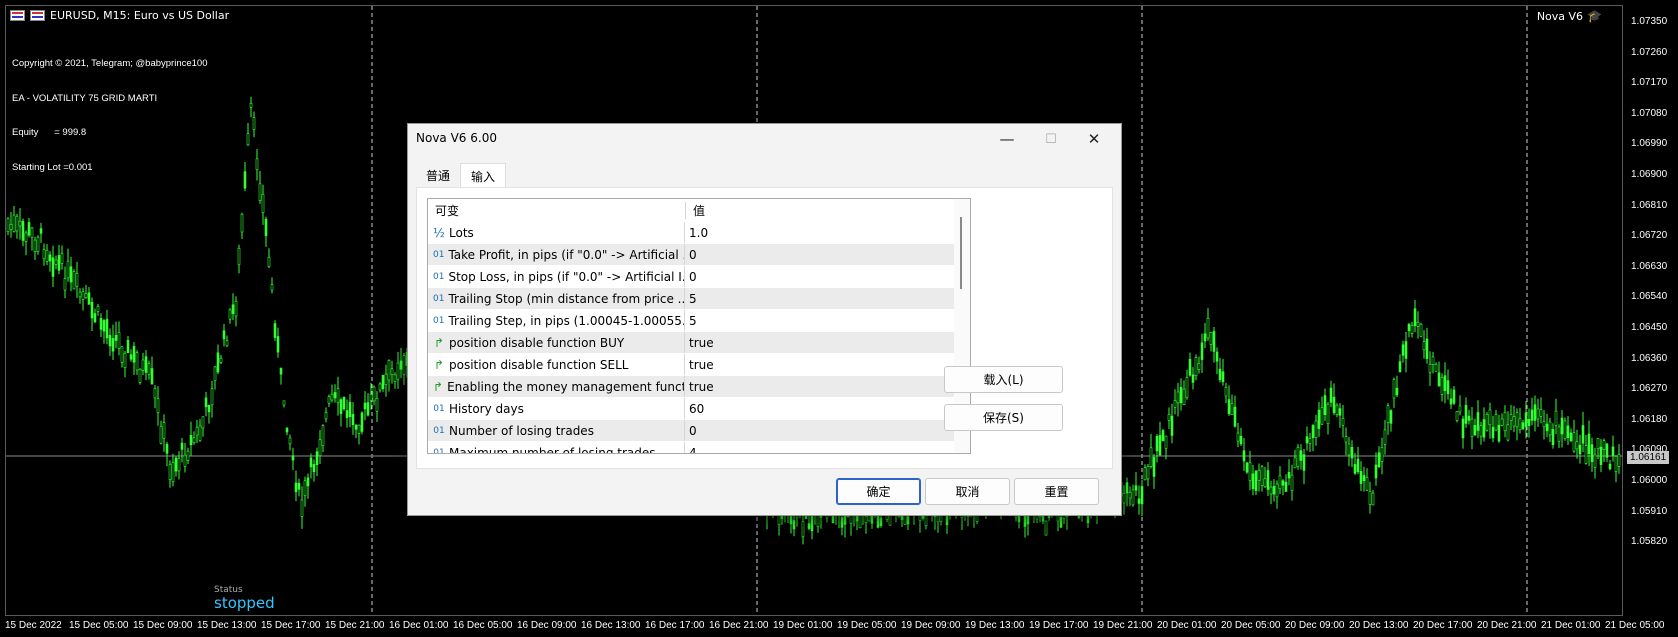  I want to click on input-row: ↱ position disable function SELL true, so click(699, 364).